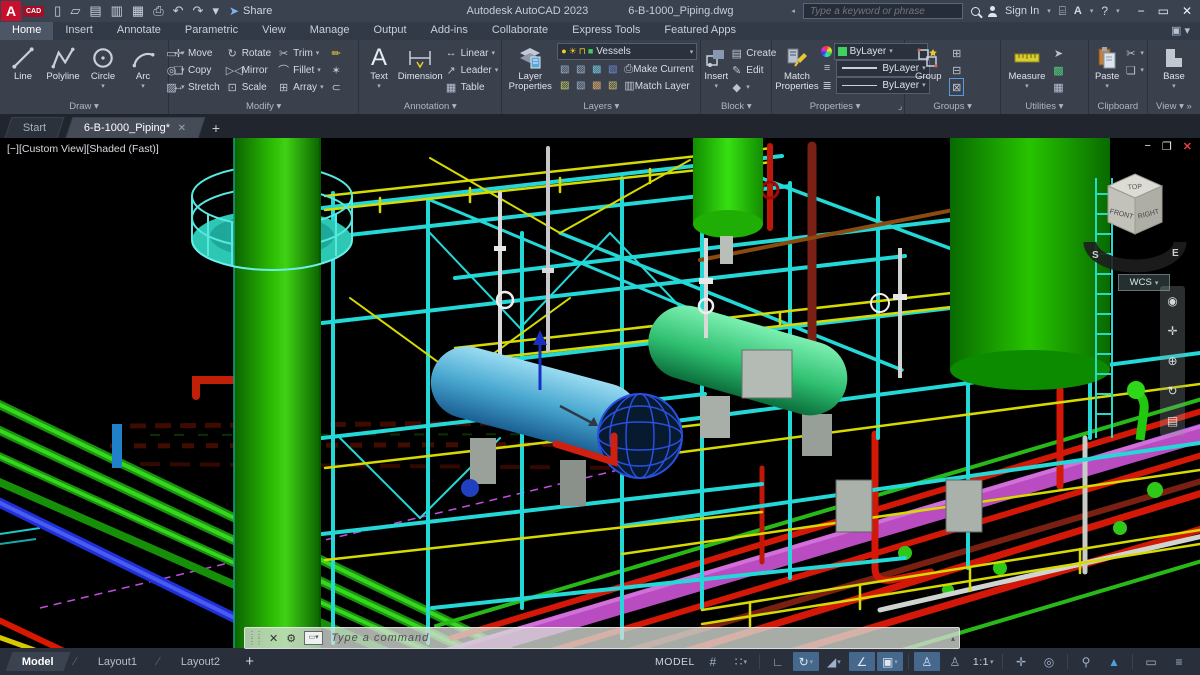 The width and height of the screenshot is (1200, 675). Describe the element at coordinates (957, 87) in the screenshot. I see `group-selection-button: ⊠` at that location.